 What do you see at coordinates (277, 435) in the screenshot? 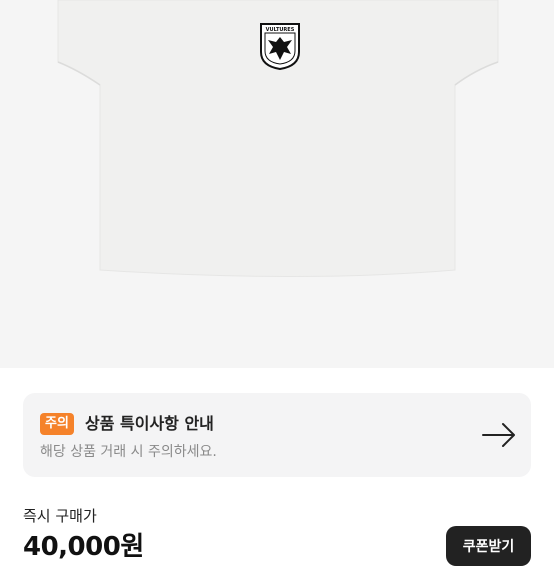
I see `notice-card: 주의 상품 특이사항 안내 해당 상품 거래 시 주의하세요.` at bounding box center [277, 435].